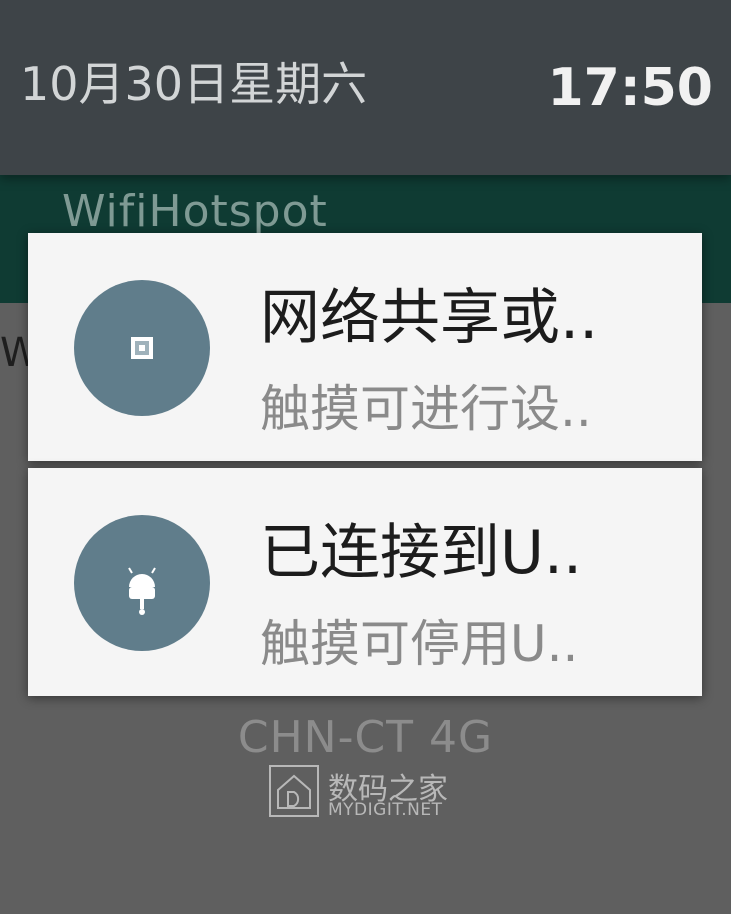 This screenshot has width=731, height=914. What do you see at coordinates (194, 84) in the screenshot?
I see `status-date: 10月30日星期六` at bounding box center [194, 84].